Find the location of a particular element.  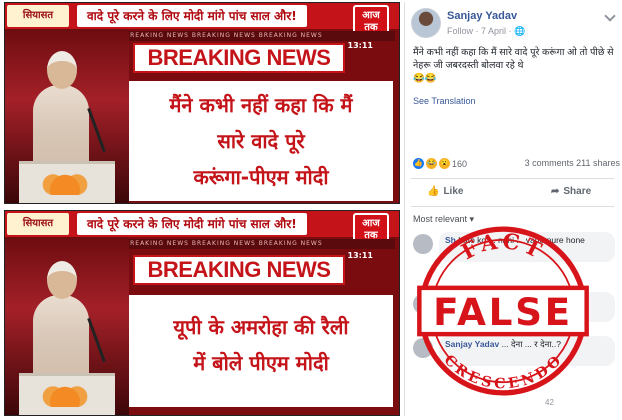

author-name: Sanjay Yadav is located at coordinates (482, 16).